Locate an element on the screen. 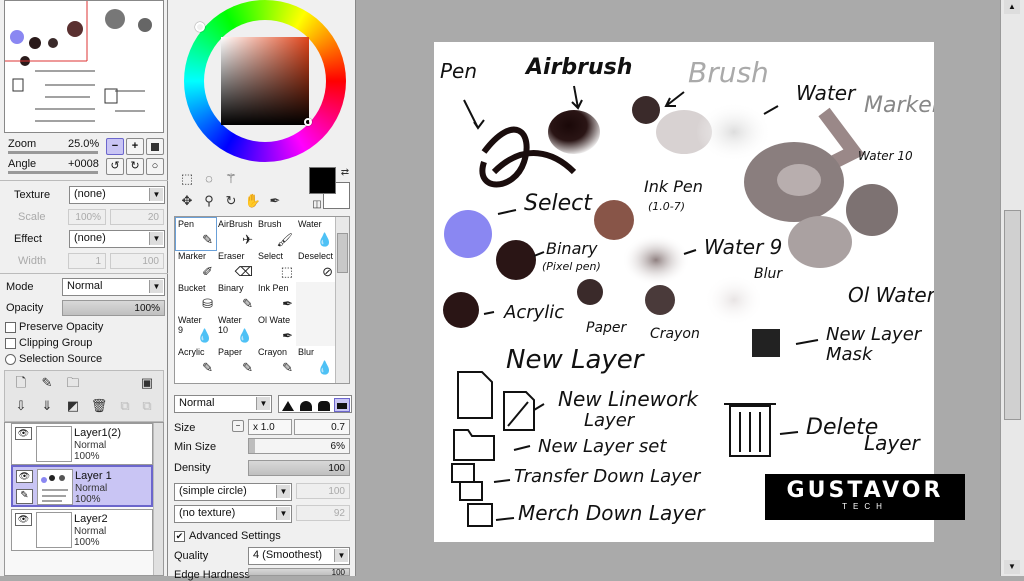 The width and height of the screenshot is (1024, 581). brush-shape-selector is located at coordinates (315, 404).